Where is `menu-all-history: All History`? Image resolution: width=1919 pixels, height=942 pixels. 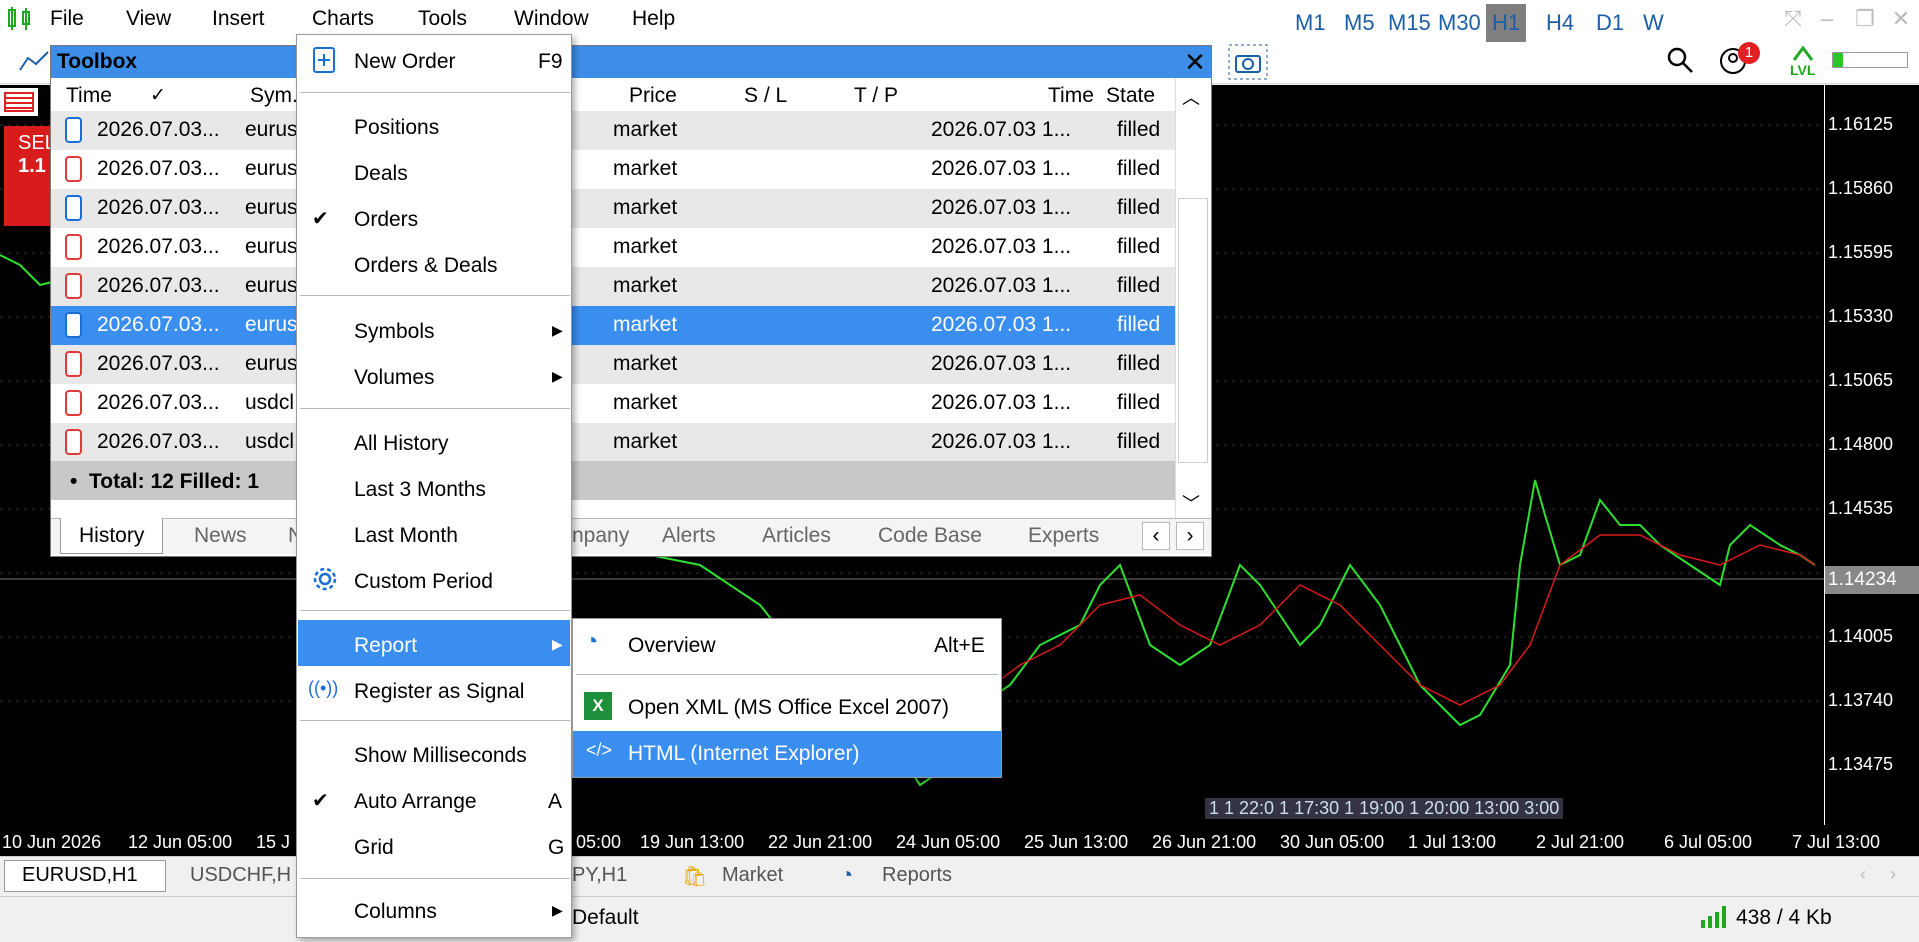 menu-all-history: All History is located at coordinates (401, 444).